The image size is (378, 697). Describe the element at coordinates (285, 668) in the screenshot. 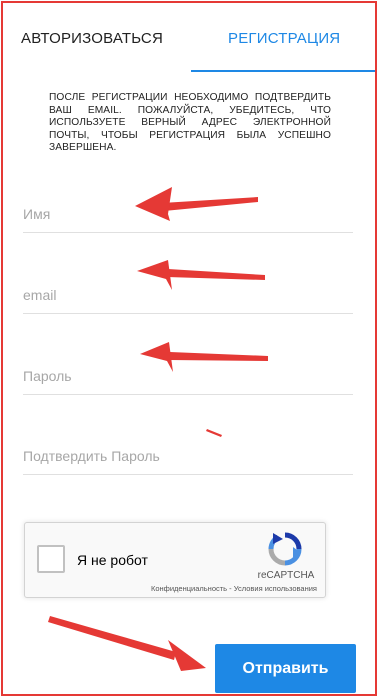

I see `submit-button: Отправить` at that location.